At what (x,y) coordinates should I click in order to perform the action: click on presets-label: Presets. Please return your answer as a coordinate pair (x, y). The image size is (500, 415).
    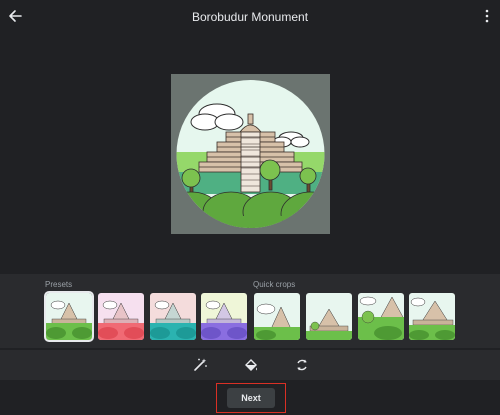
    Looking at the image, I should click on (59, 284).